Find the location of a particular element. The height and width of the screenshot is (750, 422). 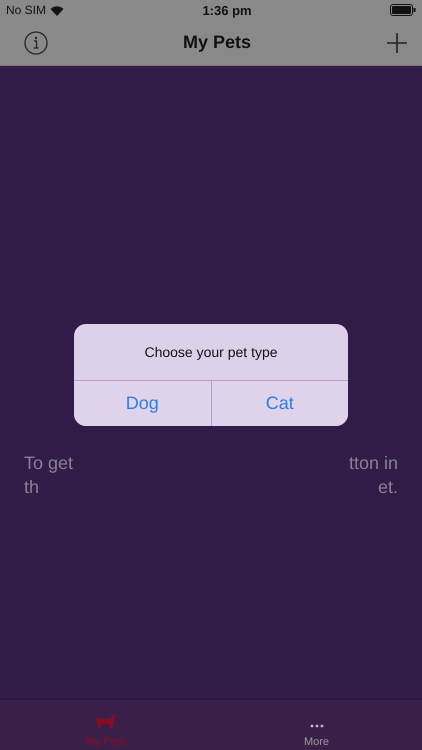

tab-item: My Pets is located at coordinates (105, 725).